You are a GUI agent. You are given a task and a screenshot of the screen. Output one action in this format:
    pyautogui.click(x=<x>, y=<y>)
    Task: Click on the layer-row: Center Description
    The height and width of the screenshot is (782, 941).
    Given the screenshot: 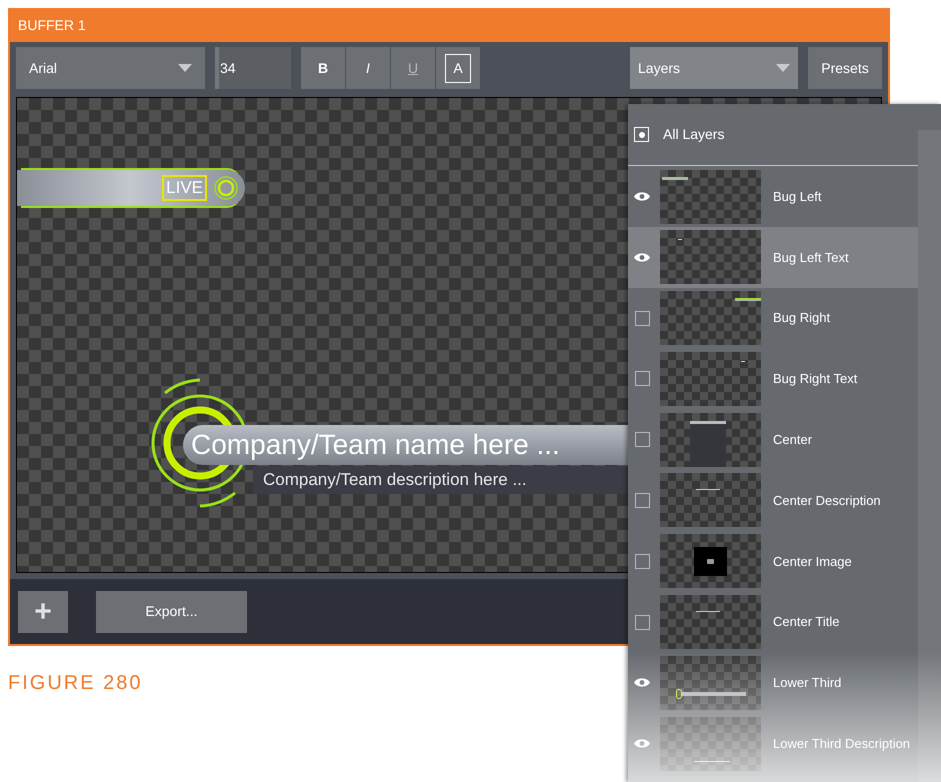 What is the action you would take?
    pyautogui.click(x=773, y=500)
    